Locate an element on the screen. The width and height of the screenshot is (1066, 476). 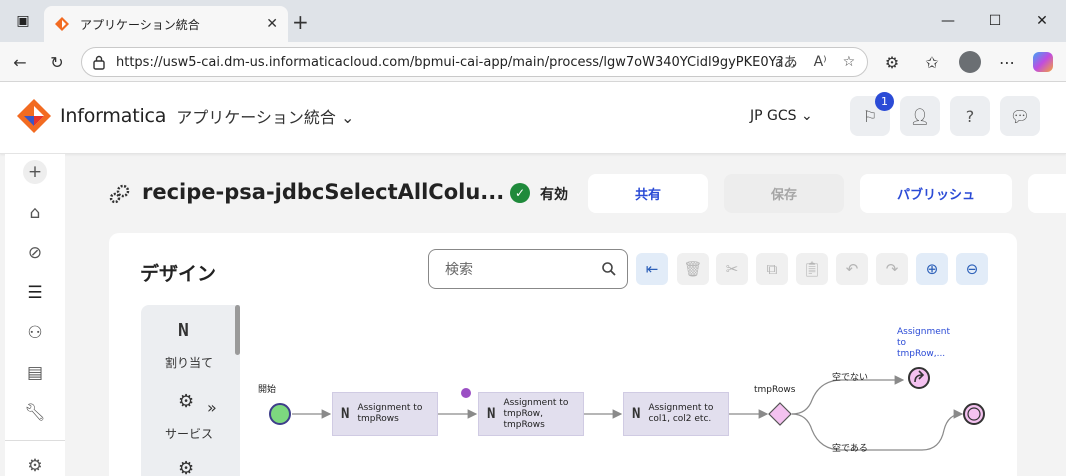
trash-icon: 🗑︎ is located at coordinates (693, 269).